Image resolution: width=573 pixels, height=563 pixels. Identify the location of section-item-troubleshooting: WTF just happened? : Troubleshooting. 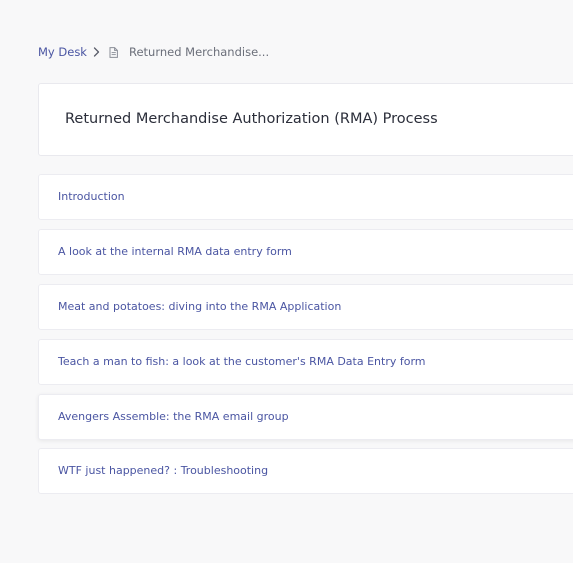
(305, 471).